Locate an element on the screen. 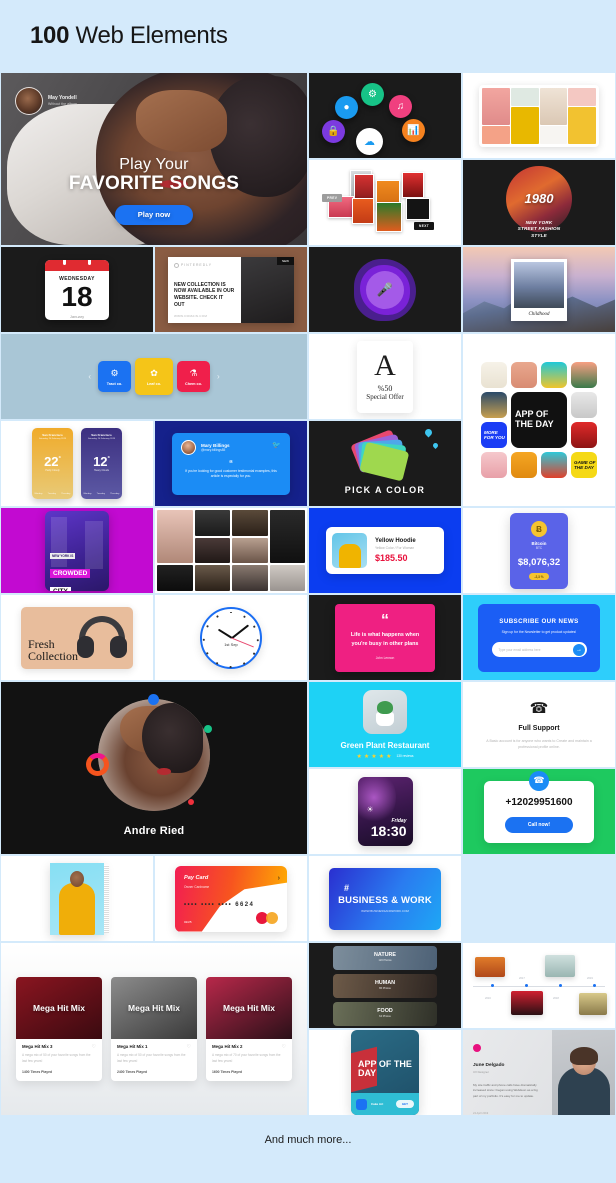  bitcoin-icon: Ƀ is located at coordinates (539, 529).